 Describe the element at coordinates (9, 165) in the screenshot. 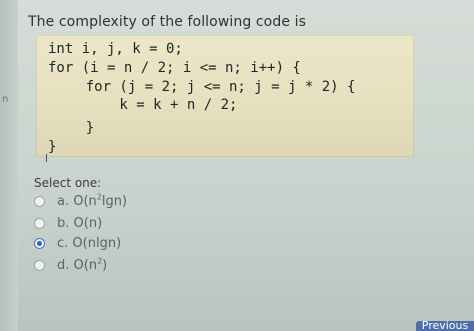

I see `left-sidebar-edge: n` at that location.